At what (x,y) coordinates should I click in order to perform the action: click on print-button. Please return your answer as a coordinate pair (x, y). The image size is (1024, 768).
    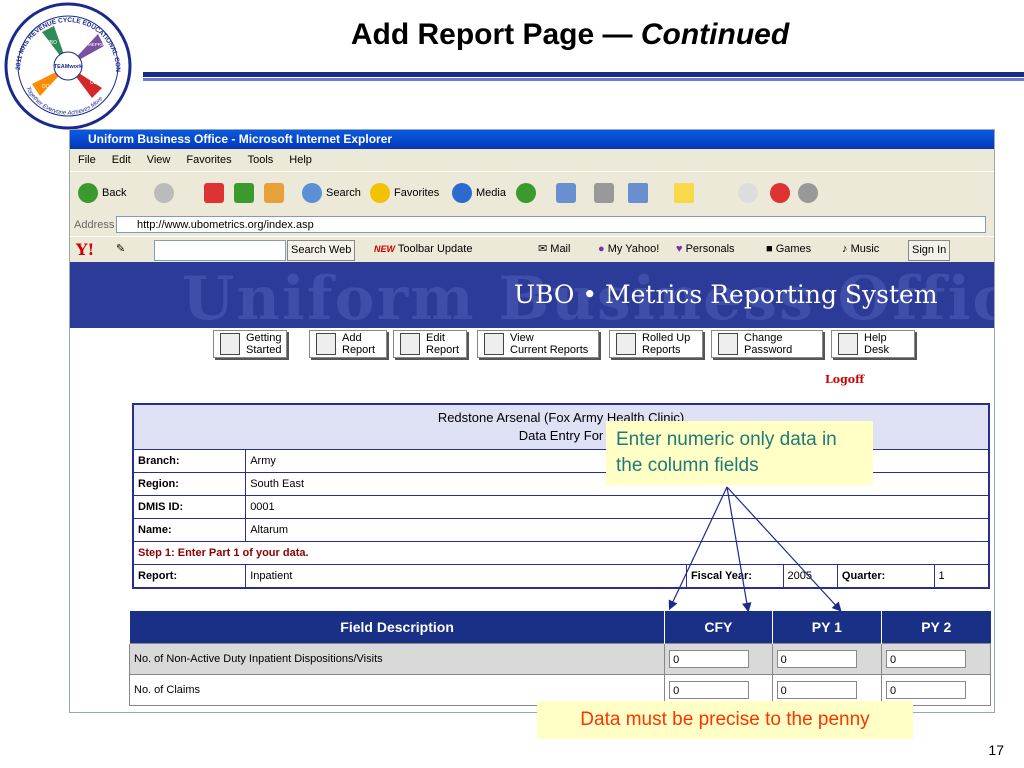
    Looking at the image, I should click on (604, 193).